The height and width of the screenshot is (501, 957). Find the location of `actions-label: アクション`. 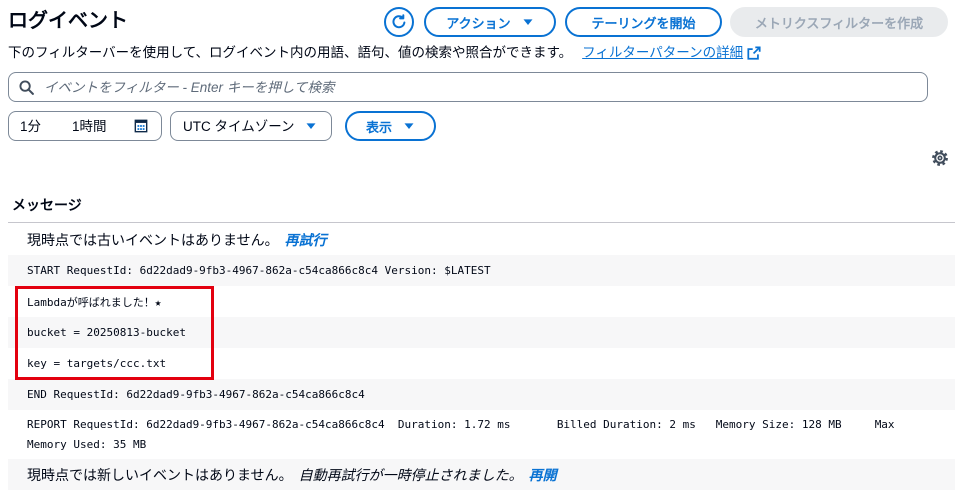

actions-label: アクション is located at coordinates (478, 23).